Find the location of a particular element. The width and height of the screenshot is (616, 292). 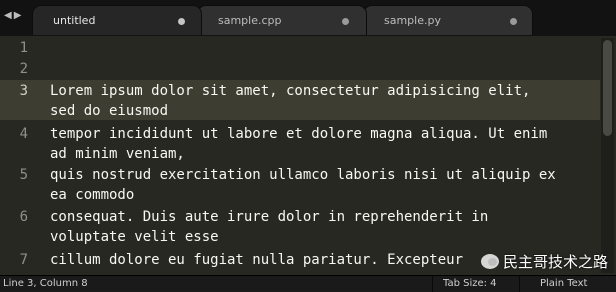

line-number-current: 3 is located at coordinates (23, 91).